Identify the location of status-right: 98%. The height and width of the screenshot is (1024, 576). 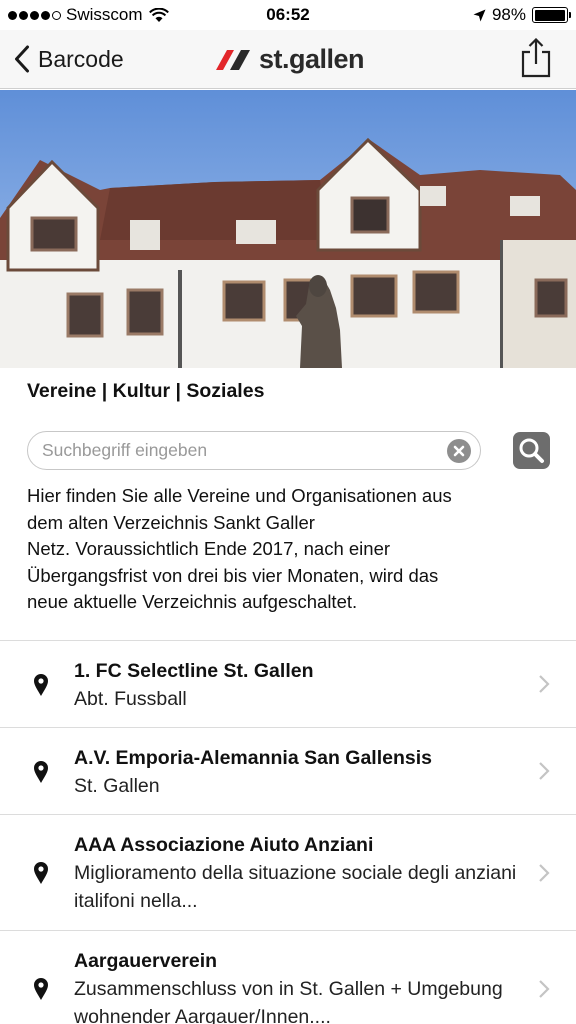
(522, 15).